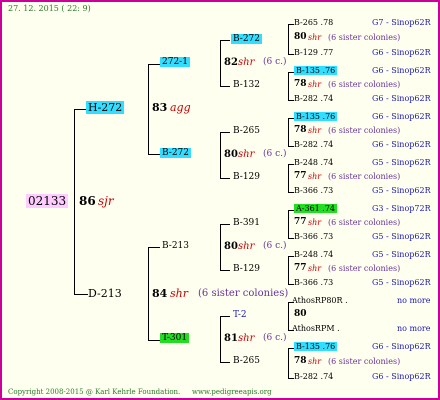  Describe the element at coordinates (314, 254) in the screenshot. I see `gen4-6-top: B-248 .74` at that location.